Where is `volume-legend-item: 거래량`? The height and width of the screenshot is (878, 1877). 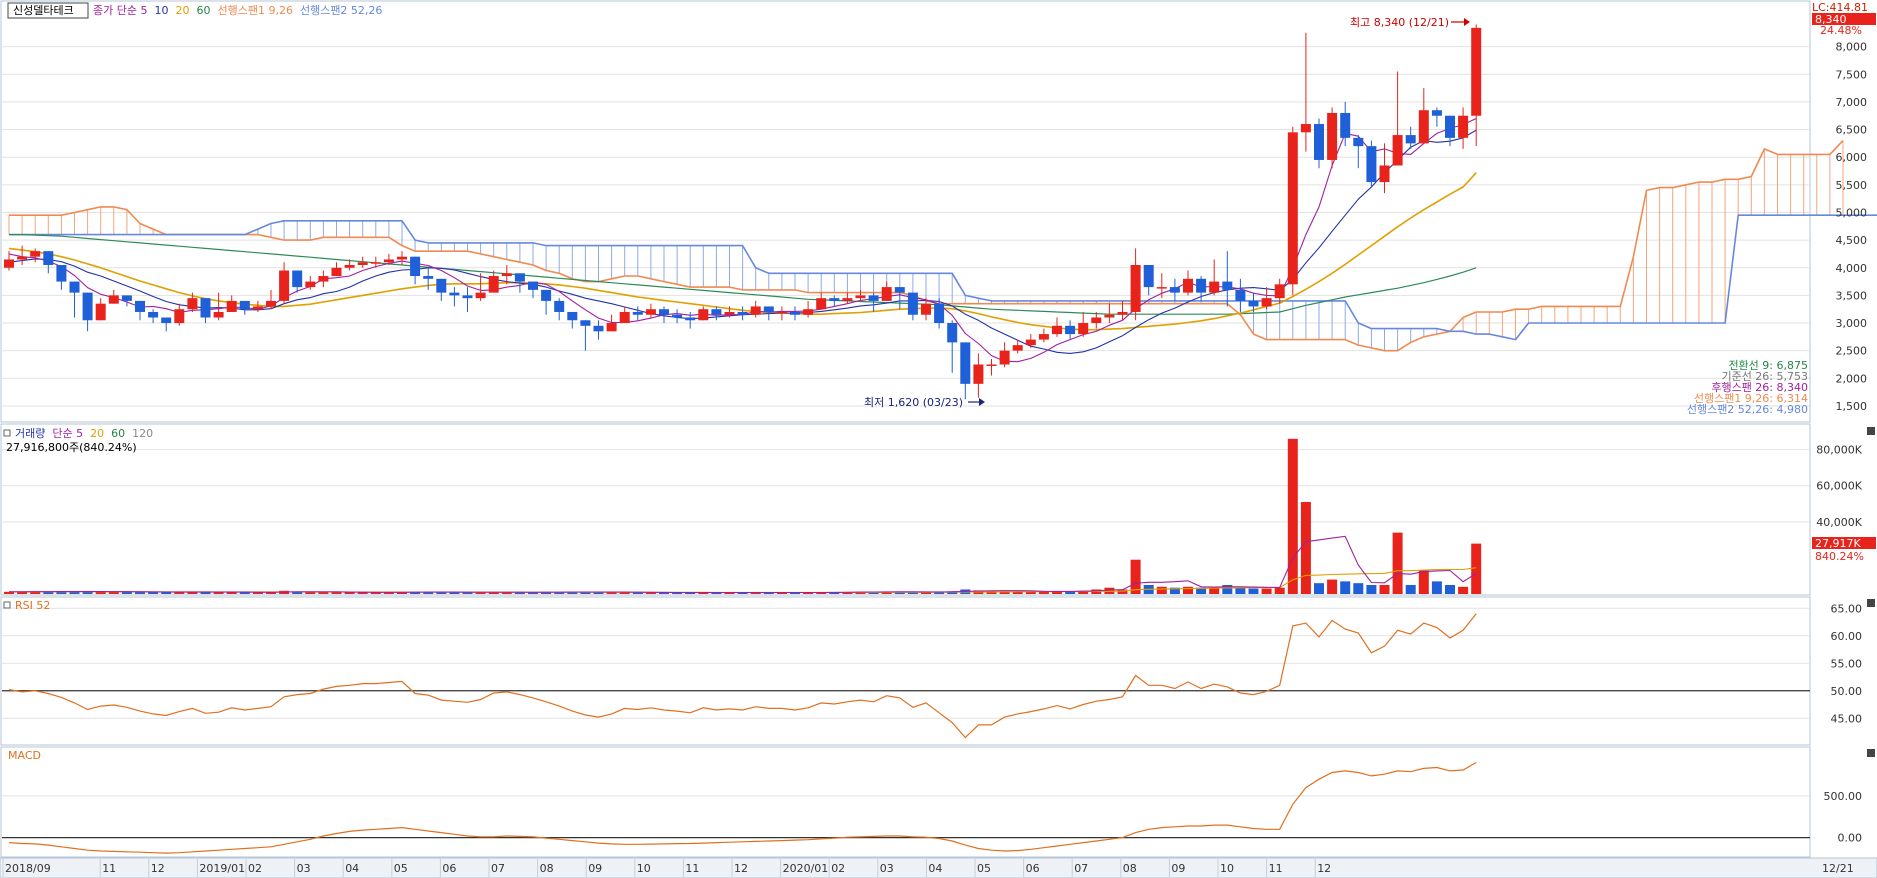
volume-legend-item: 거래량 is located at coordinates (30, 433).